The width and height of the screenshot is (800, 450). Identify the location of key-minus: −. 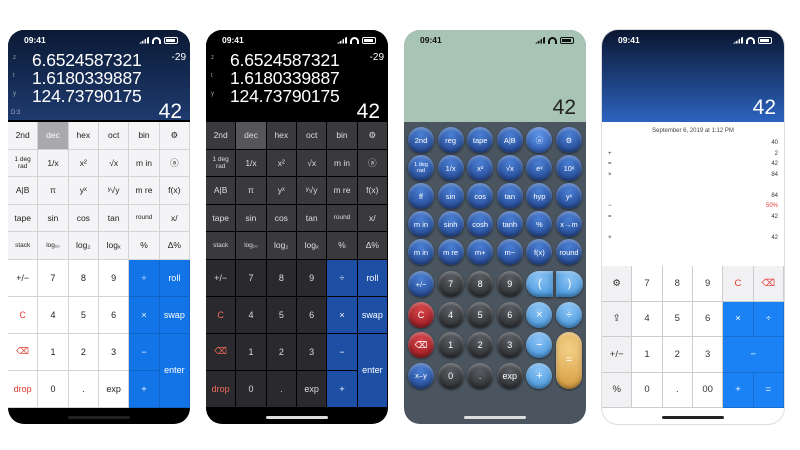
(753, 355).